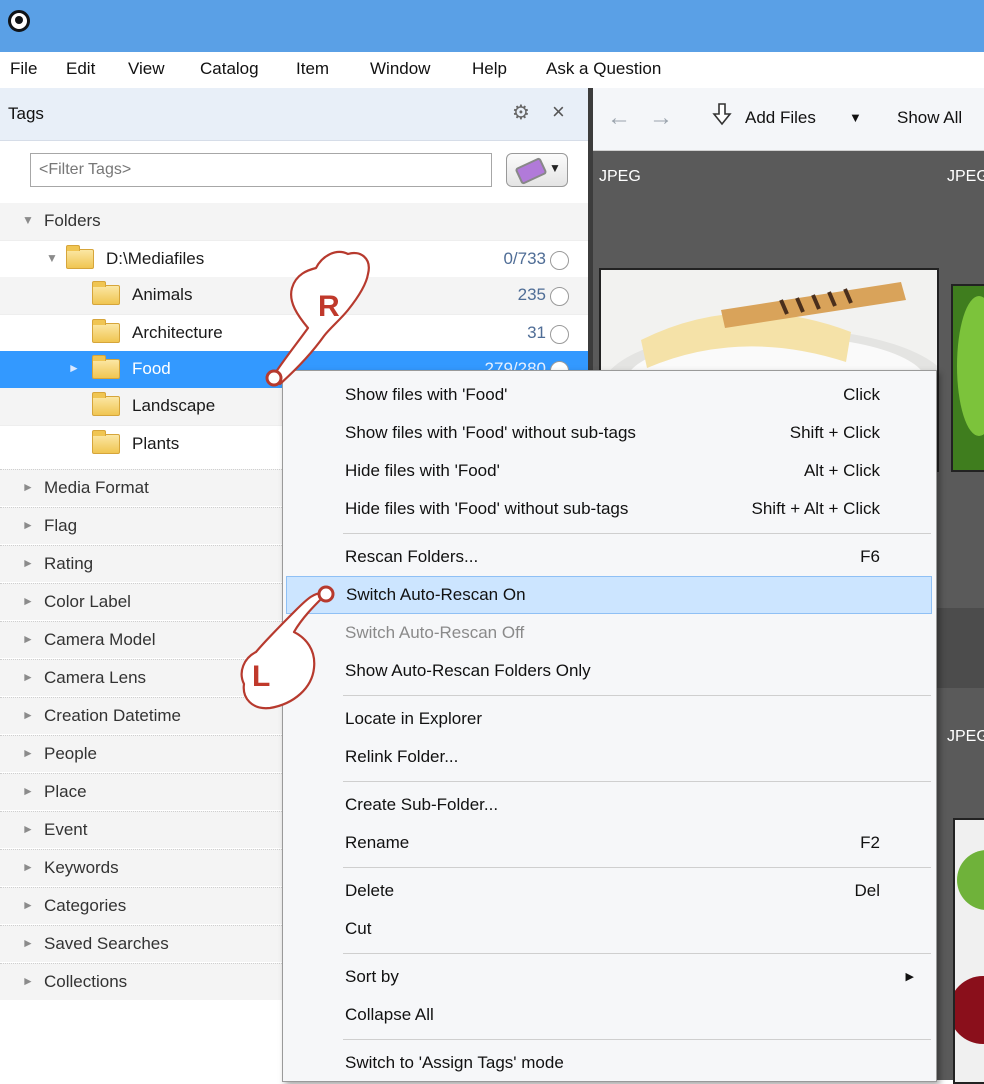  Describe the element at coordinates (609, 557) in the screenshot. I see `menu-rescan-folders: Rescan Folders... F6` at that location.